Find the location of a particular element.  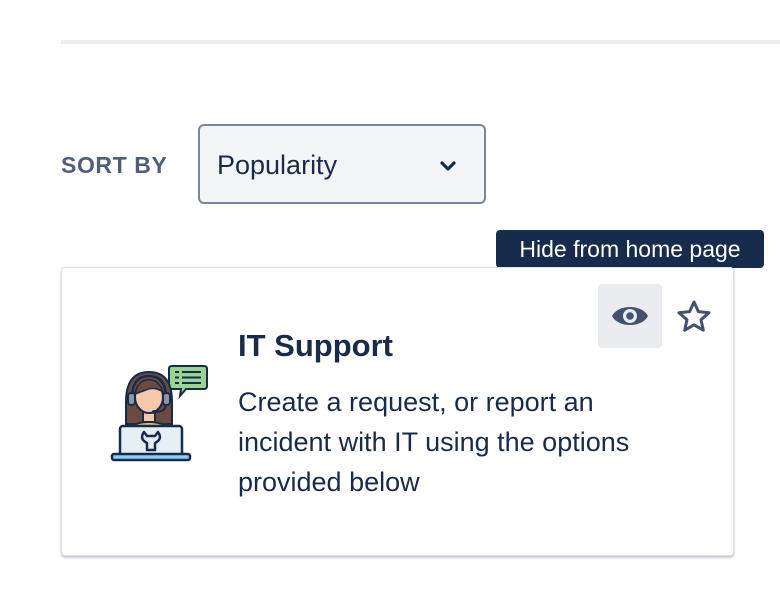

star-icon is located at coordinates (694, 316).